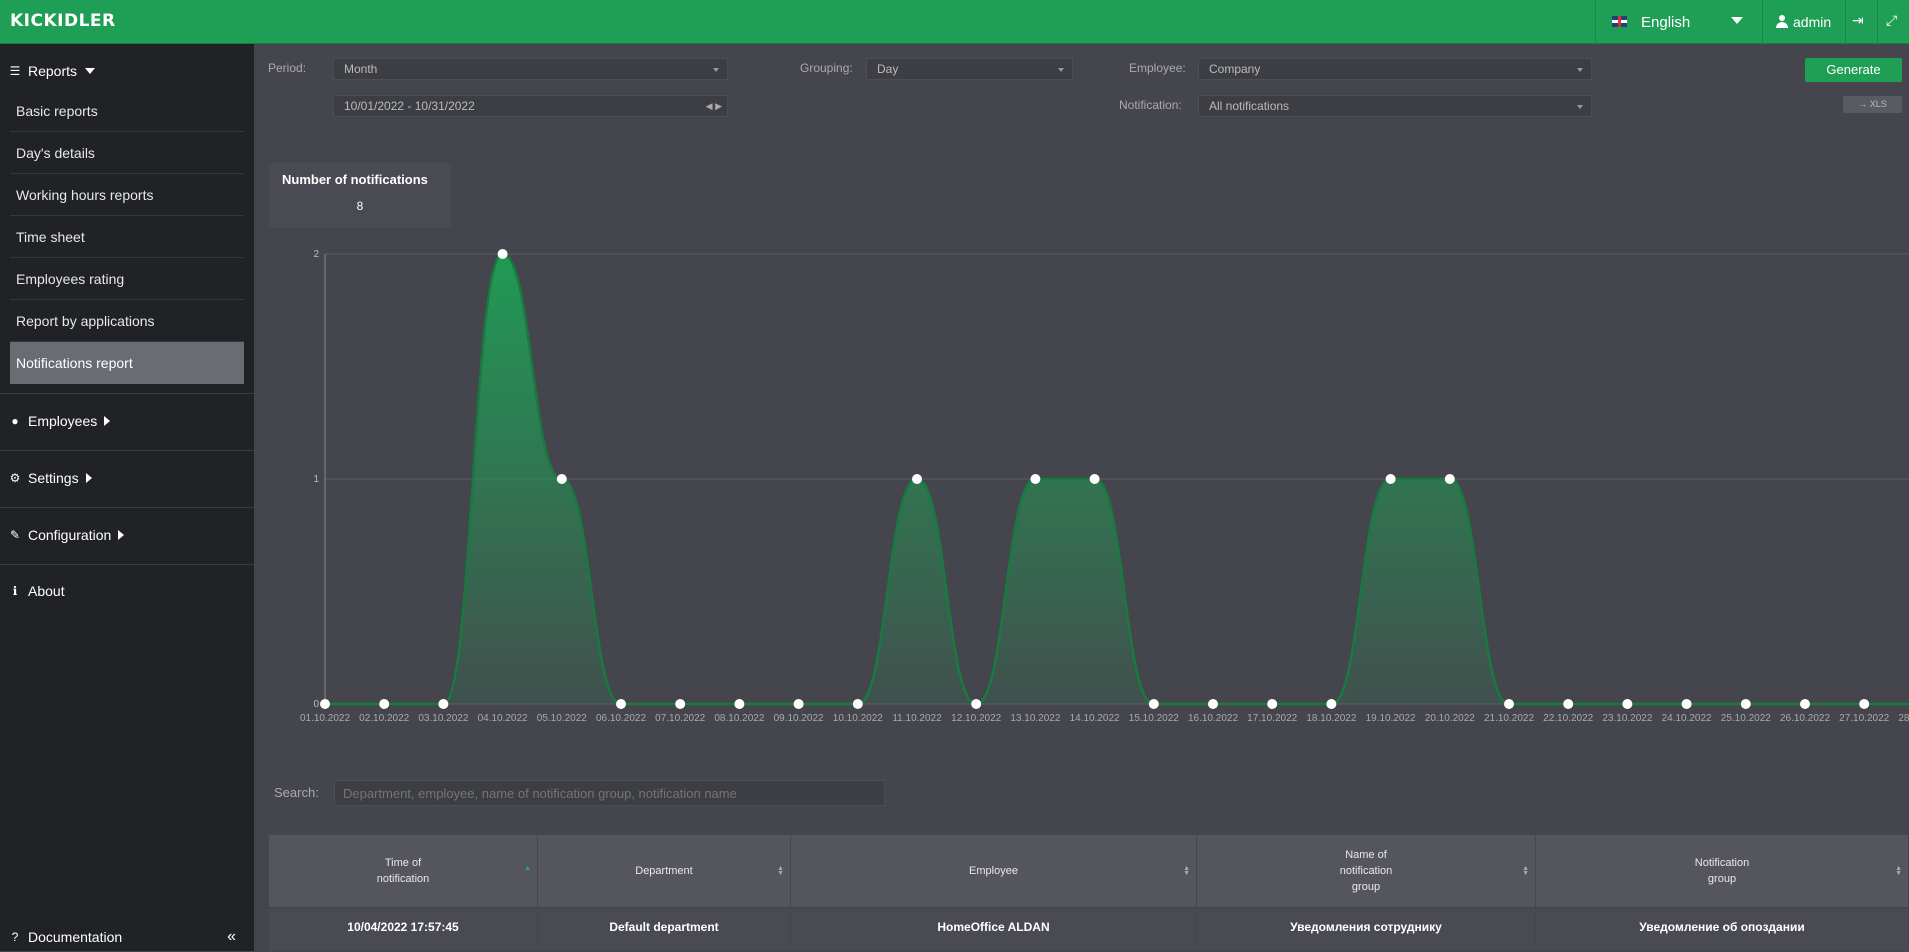 This screenshot has height=952, width=1909. I want to click on sidebar-item-time-sheet: Time sheet, so click(127, 237).